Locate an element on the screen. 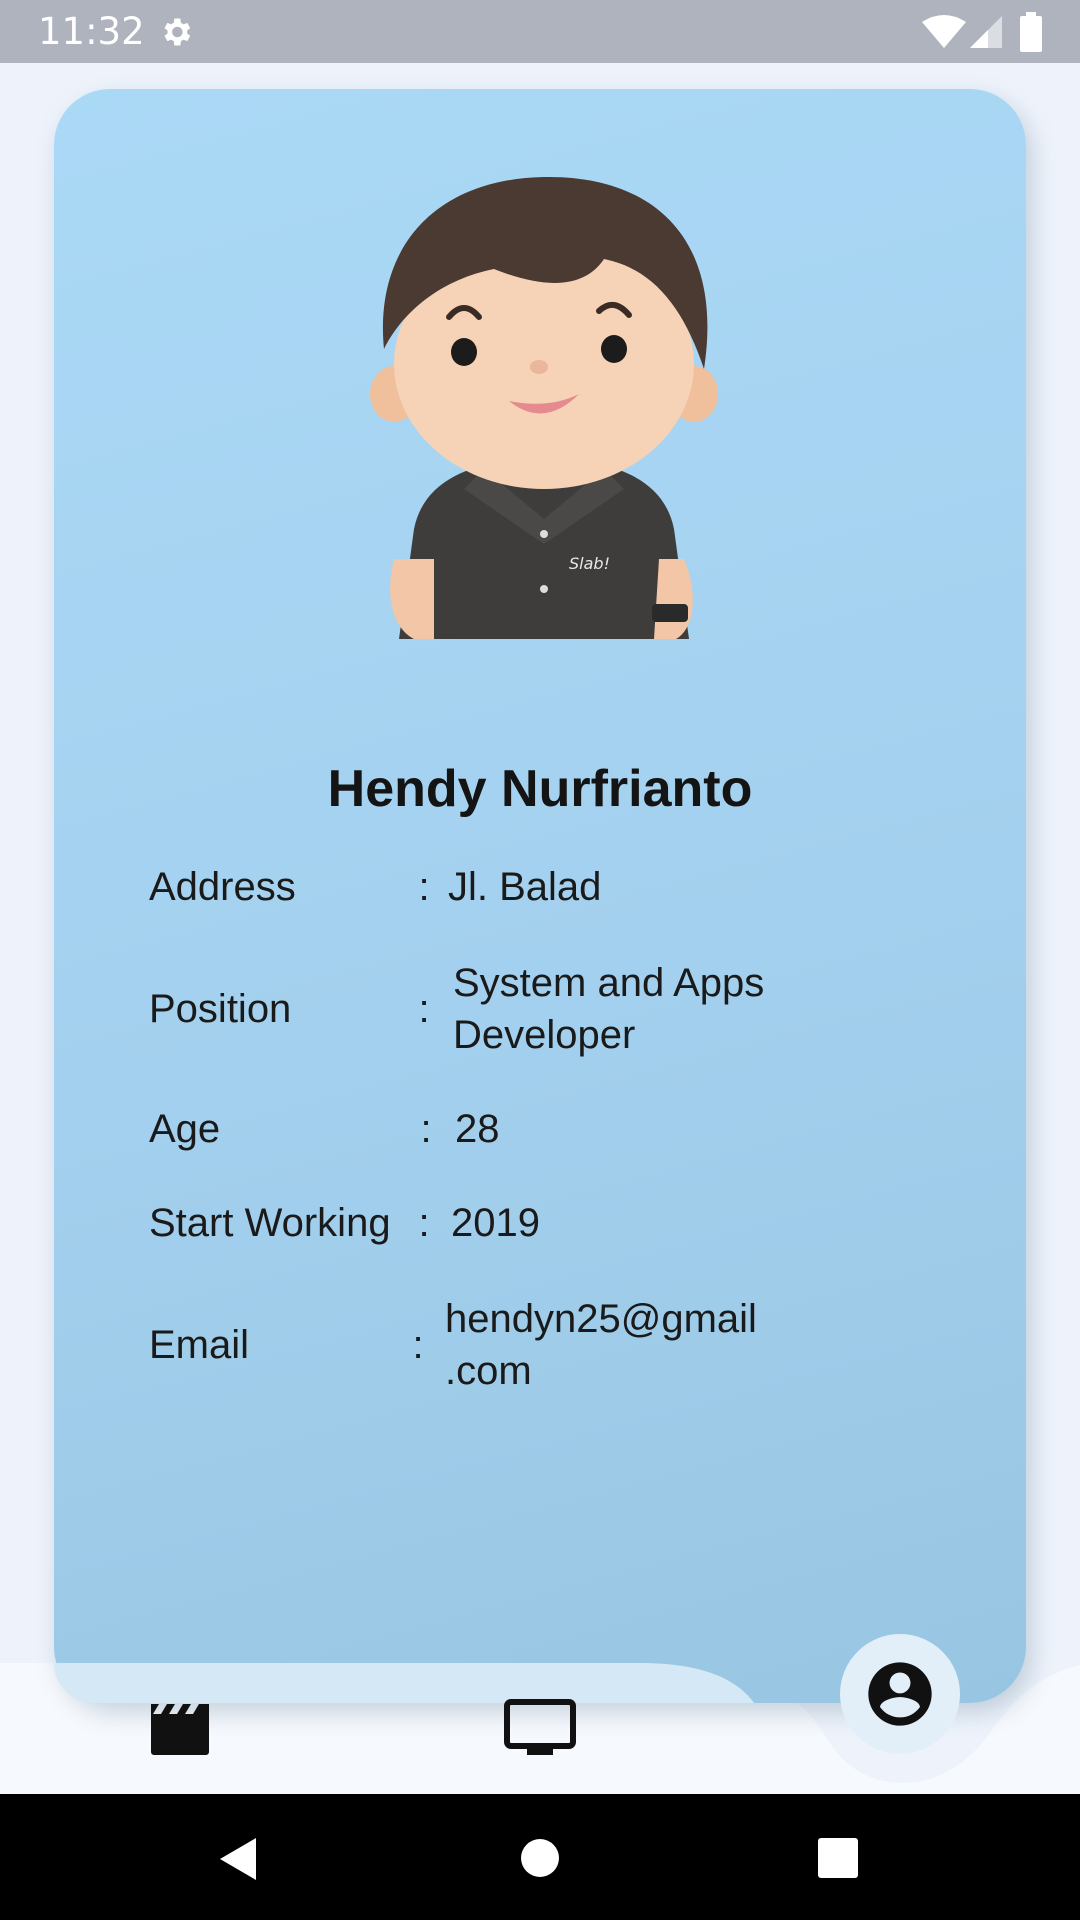  email-label: Email is located at coordinates (199, 1345).